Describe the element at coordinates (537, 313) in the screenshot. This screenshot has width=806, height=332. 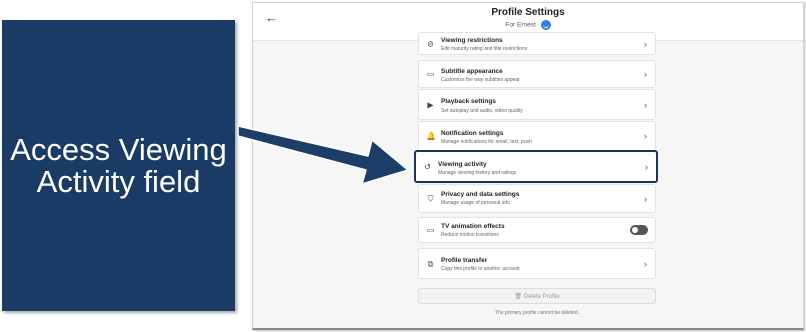
I see `footer-note: The primary profile cannot be deleted.` at that location.